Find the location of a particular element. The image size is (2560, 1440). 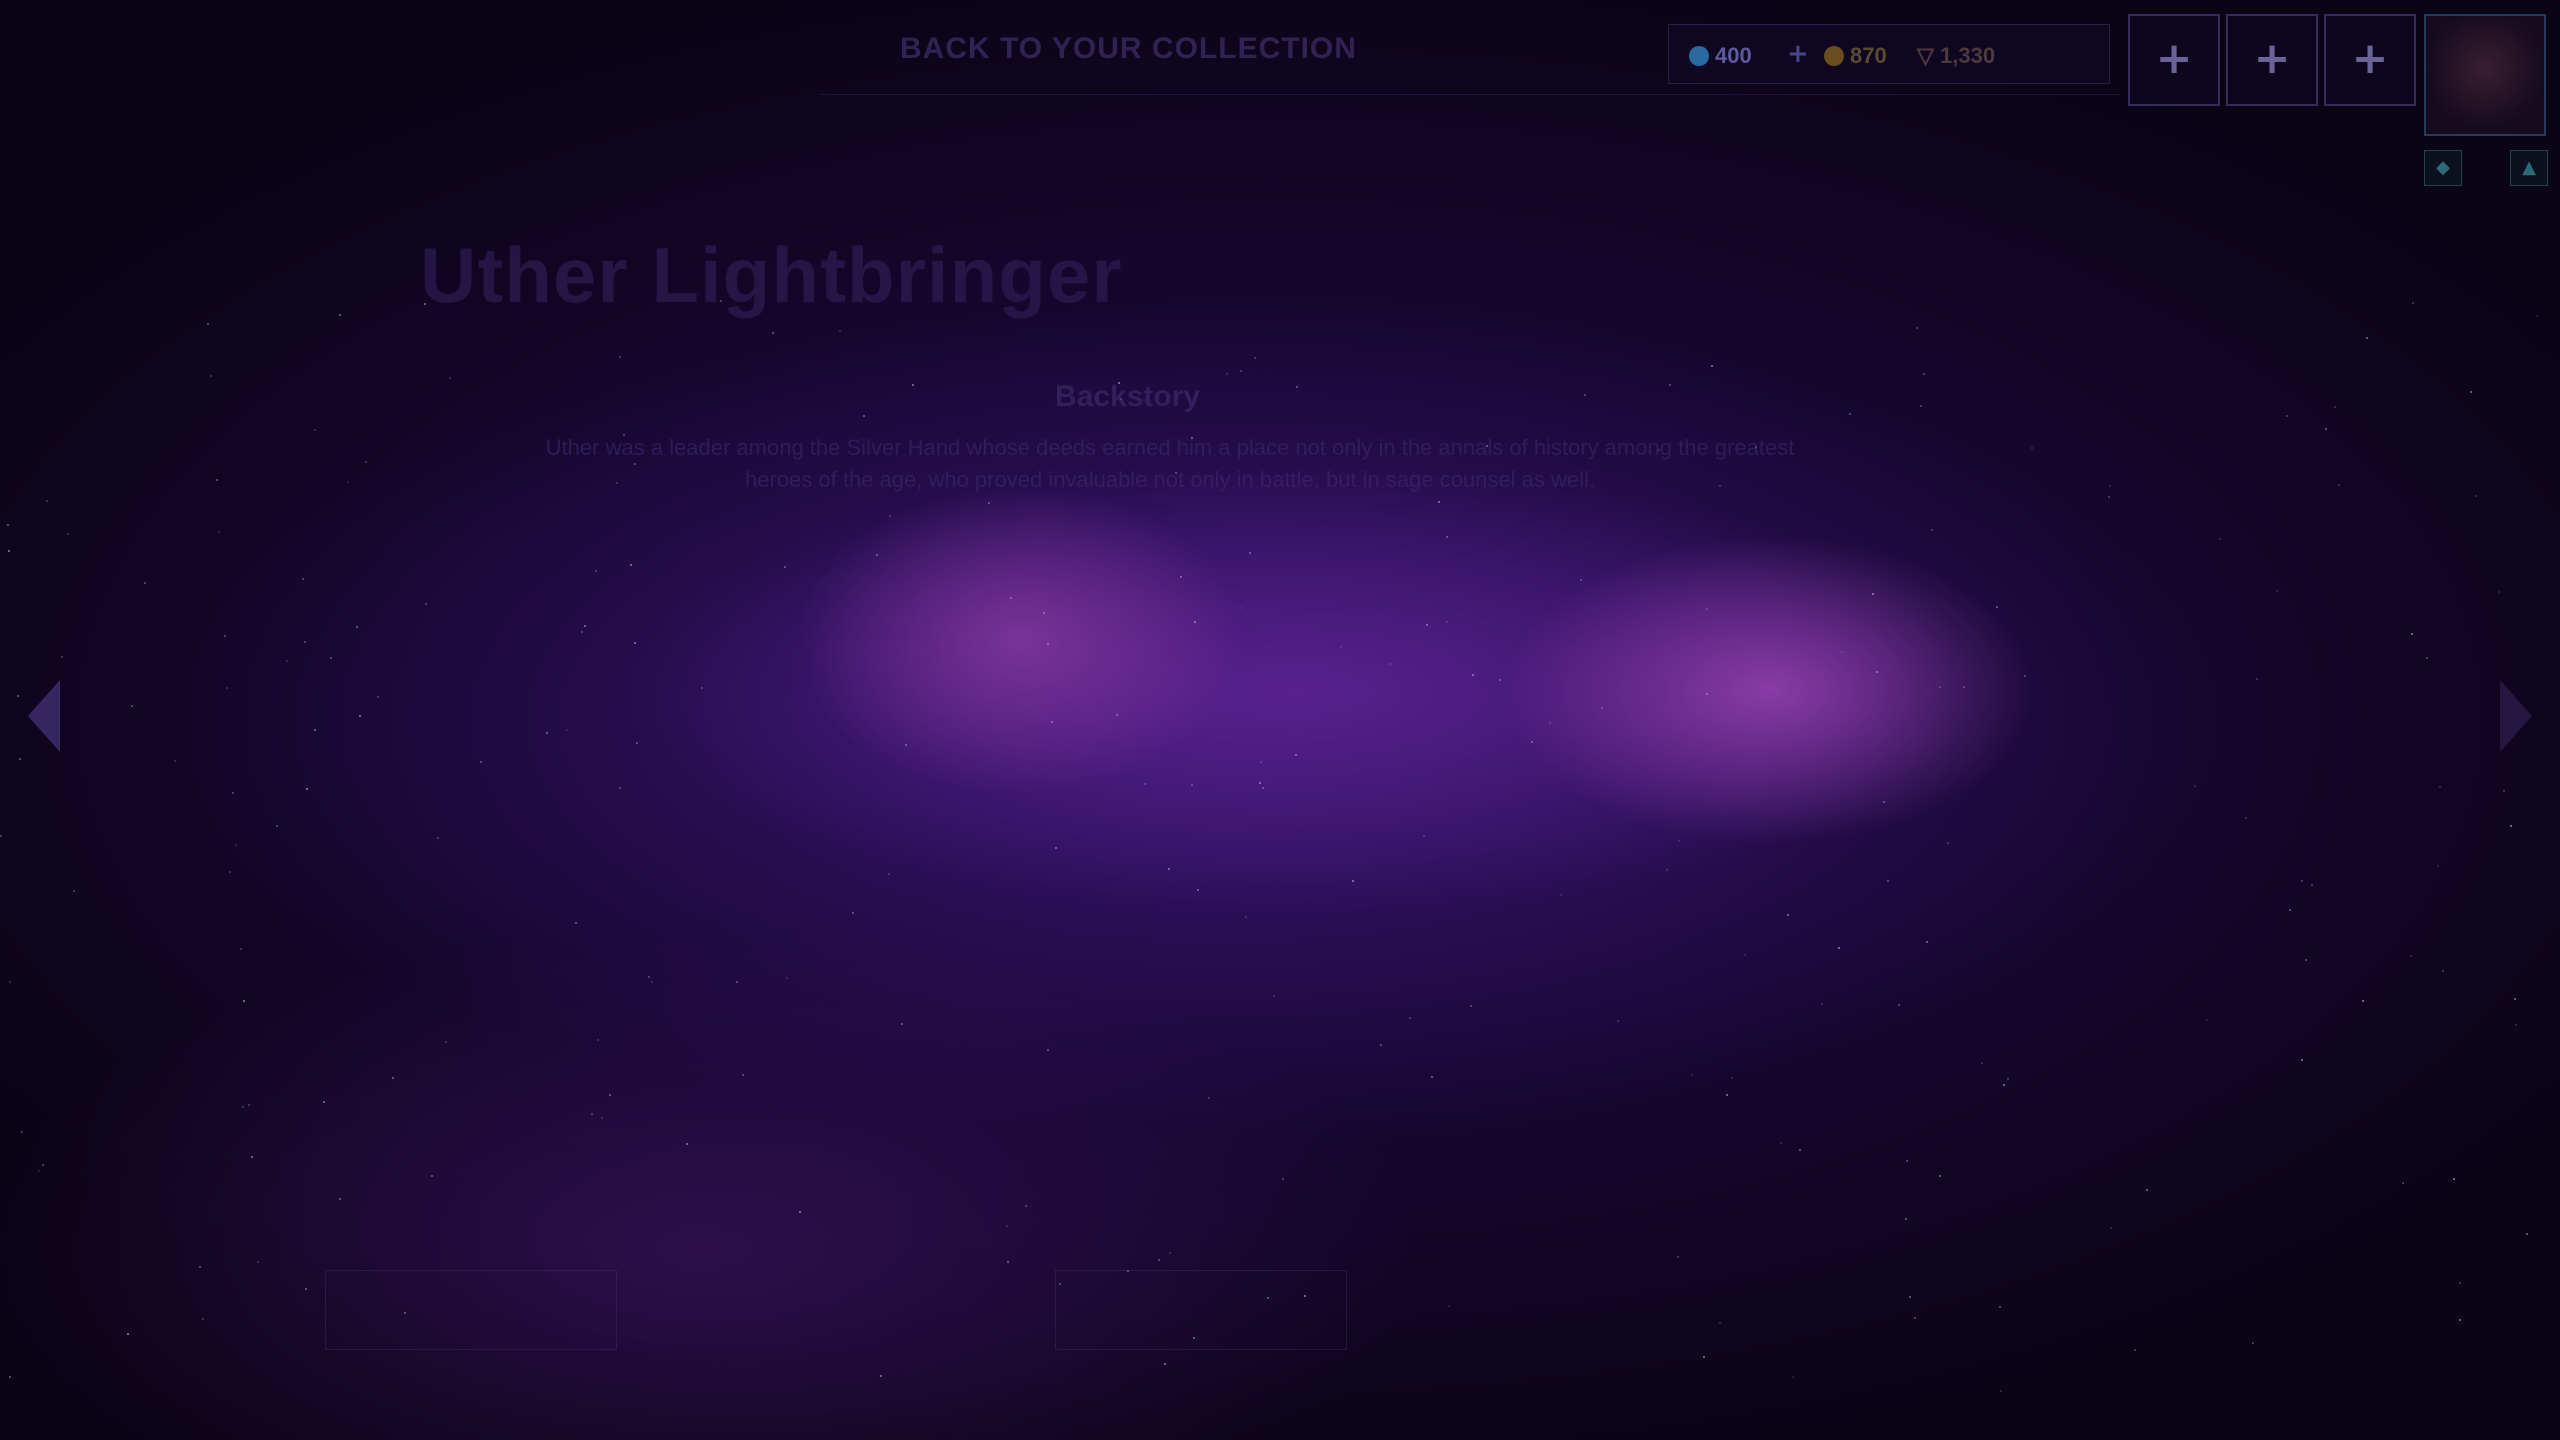

shards-balance: ▽ 1,330 is located at coordinates (1956, 56).